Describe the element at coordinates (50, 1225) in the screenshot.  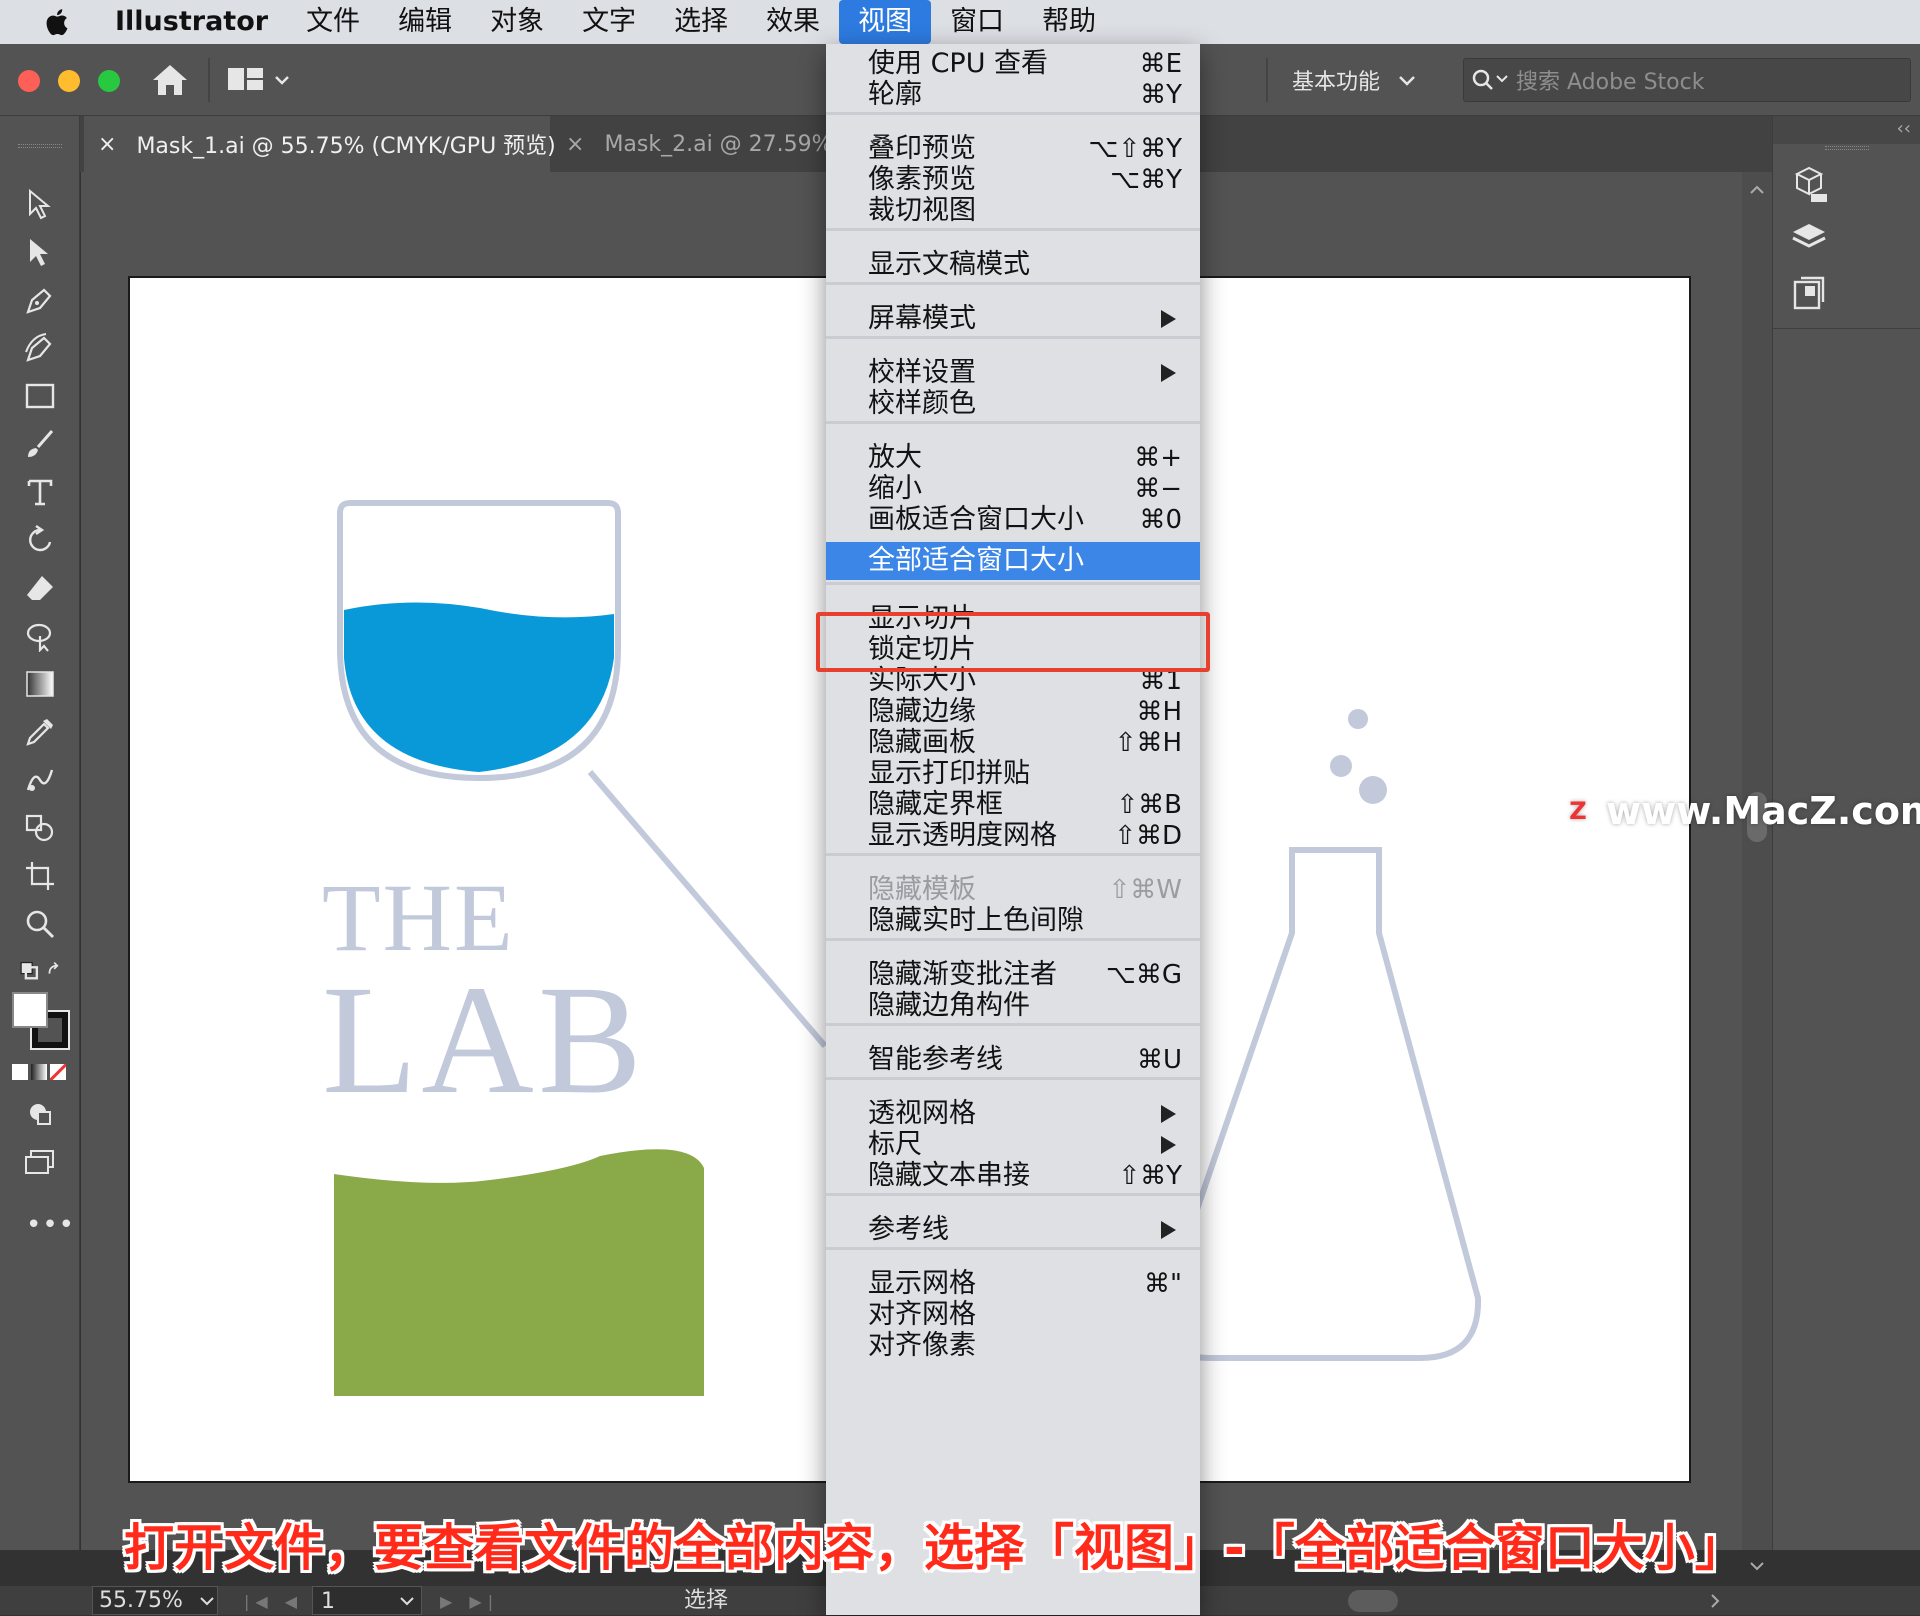
I see `more-tools-icon: •••` at that location.